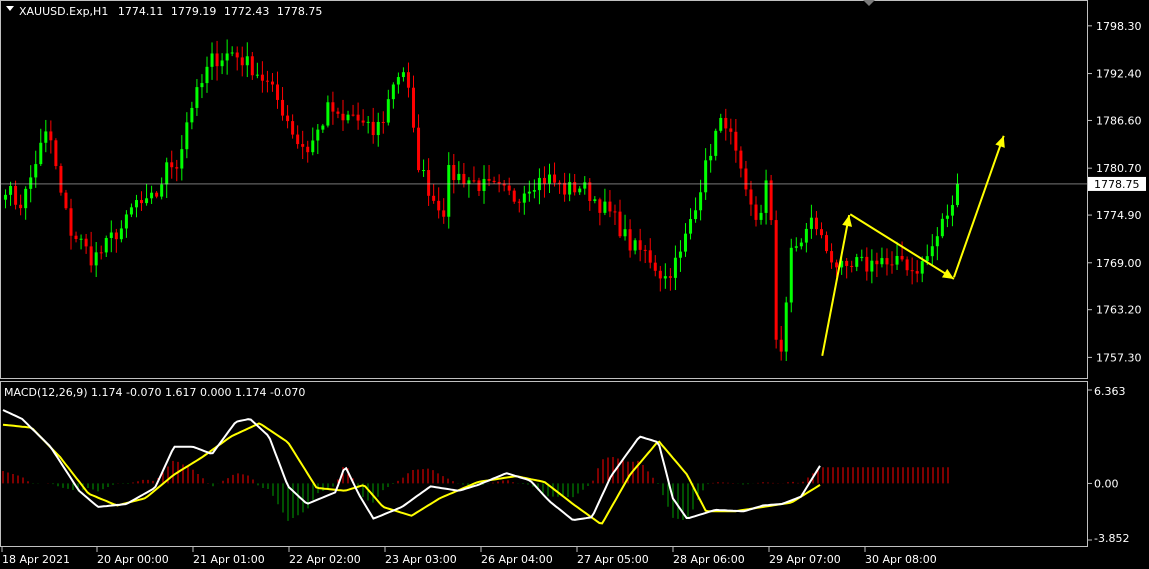  What do you see at coordinates (229, 559) in the screenshot?
I see `time-axis-label: 21 Apr 01:00` at bounding box center [229, 559].